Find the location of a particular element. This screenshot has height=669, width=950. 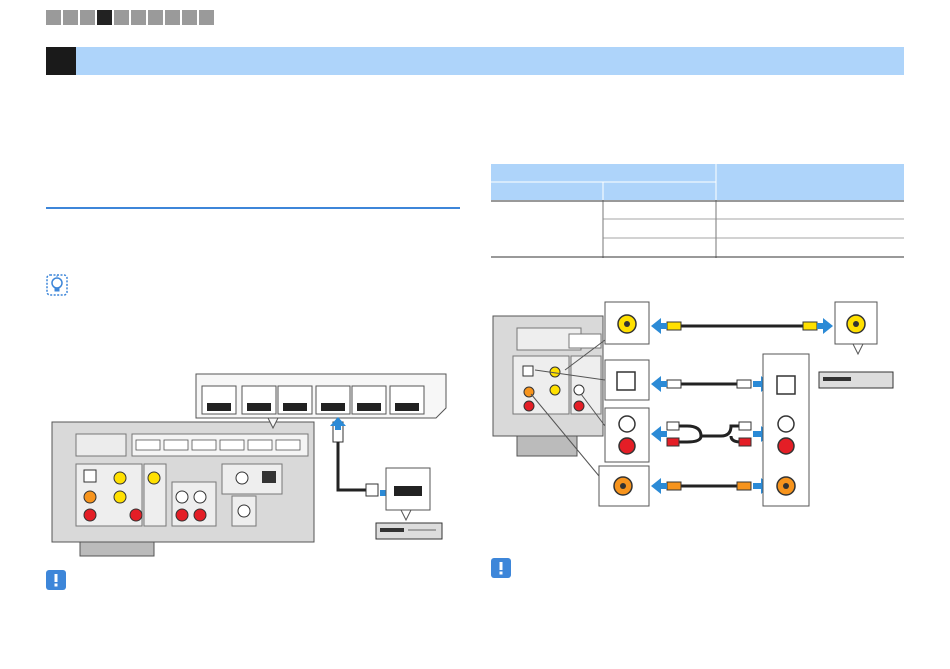

light-bulb-icon is located at coordinates (57, 285).